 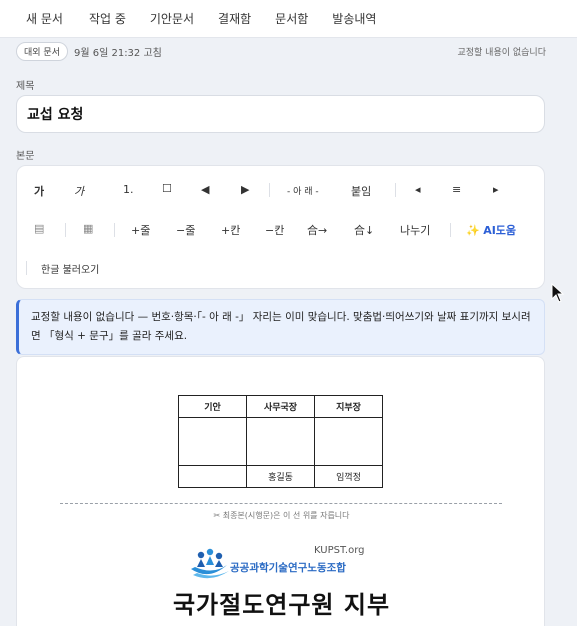 I want to click on tab-drafts: 기안문서, so click(x=172, y=18).